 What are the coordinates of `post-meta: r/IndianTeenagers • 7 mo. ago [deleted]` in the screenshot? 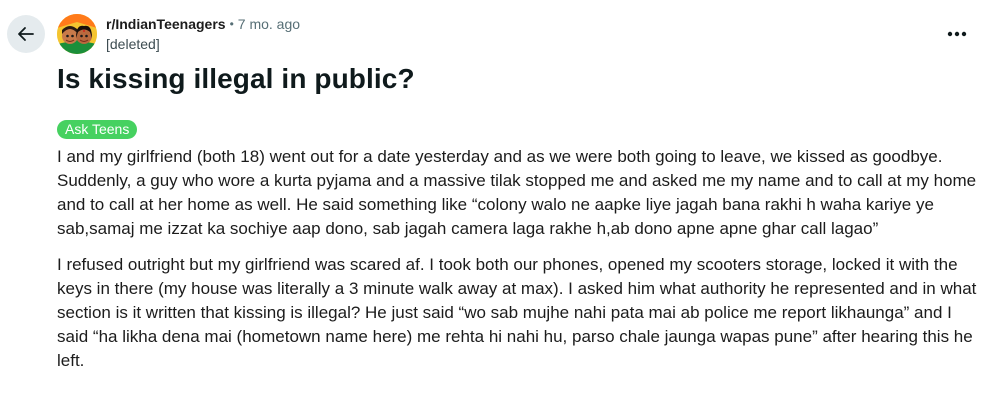 It's located at (203, 34).